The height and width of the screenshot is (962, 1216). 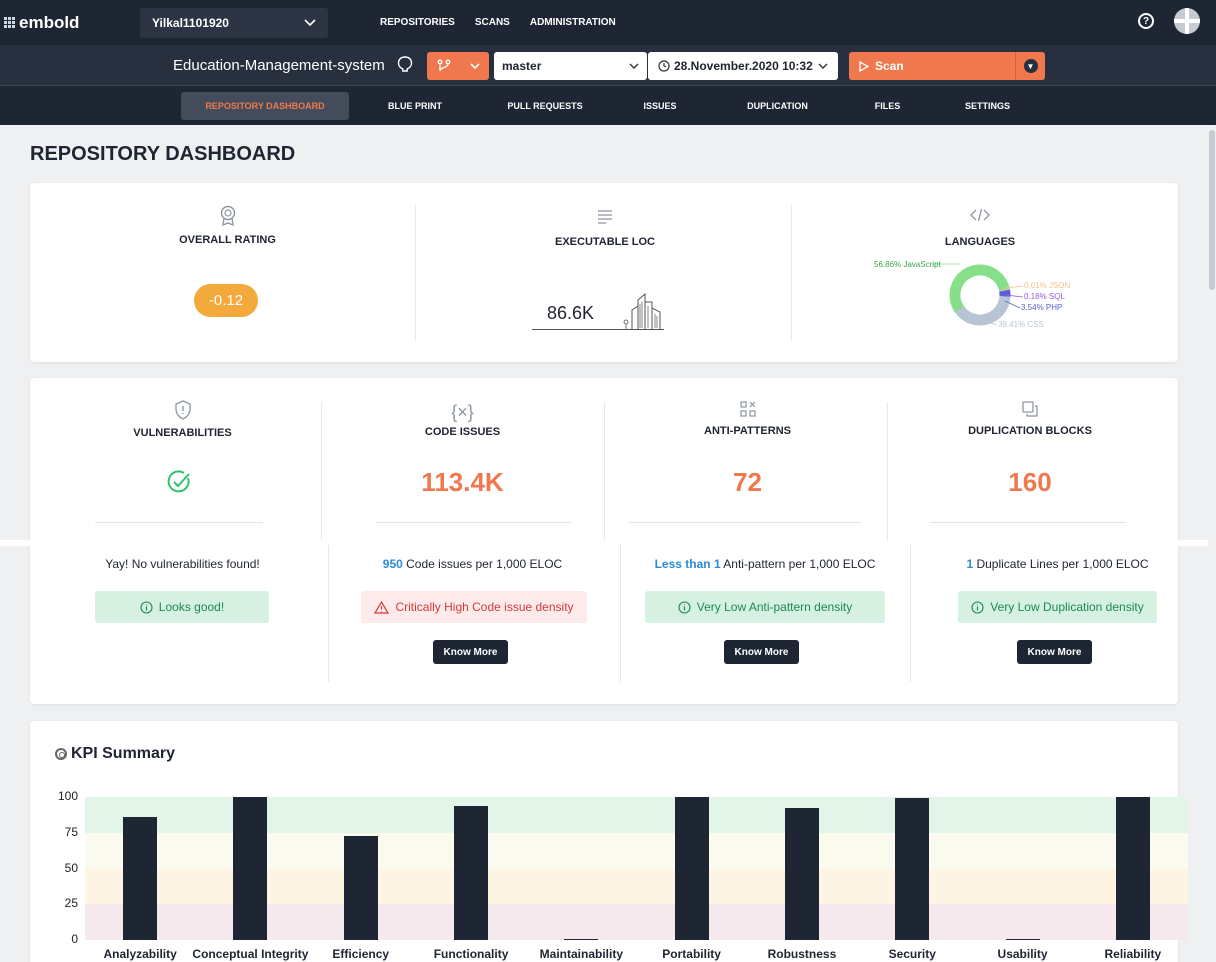 What do you see at coordinates (1030, 418) in the screenshot?
I see `duplication-metric: DUPLICATION BLOCKS` at bounding box center [1030, 418].